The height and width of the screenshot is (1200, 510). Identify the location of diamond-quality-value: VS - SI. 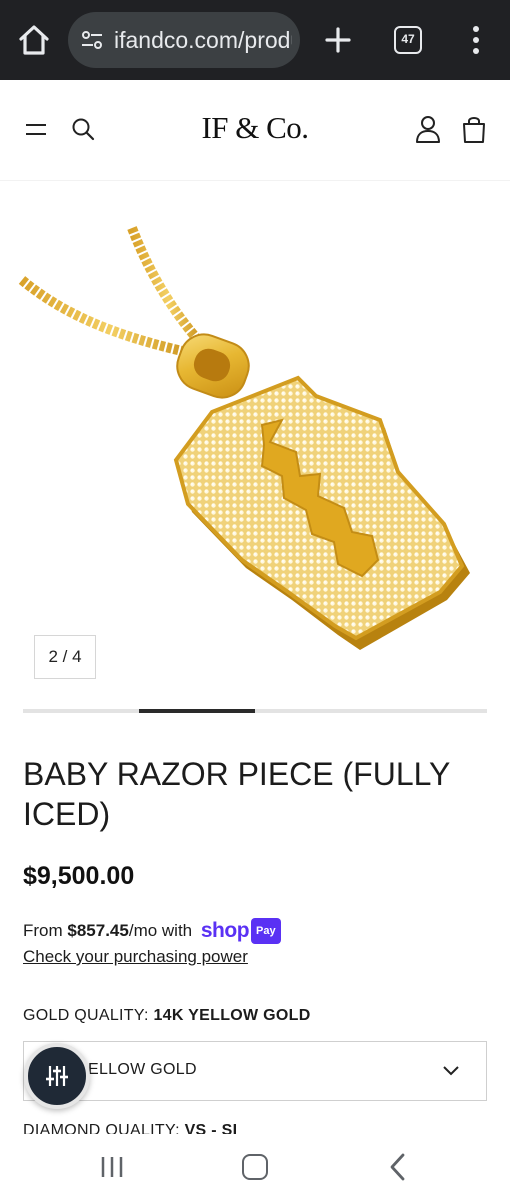
(211, 1128).